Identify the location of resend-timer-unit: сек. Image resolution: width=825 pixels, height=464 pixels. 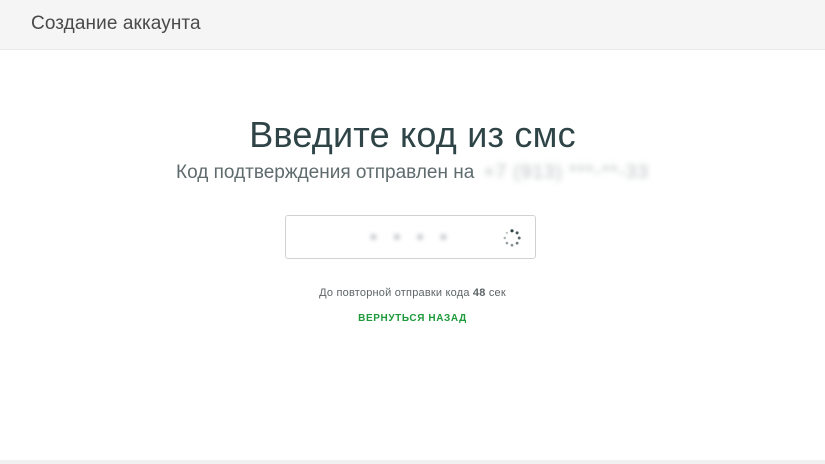
(497, 293).